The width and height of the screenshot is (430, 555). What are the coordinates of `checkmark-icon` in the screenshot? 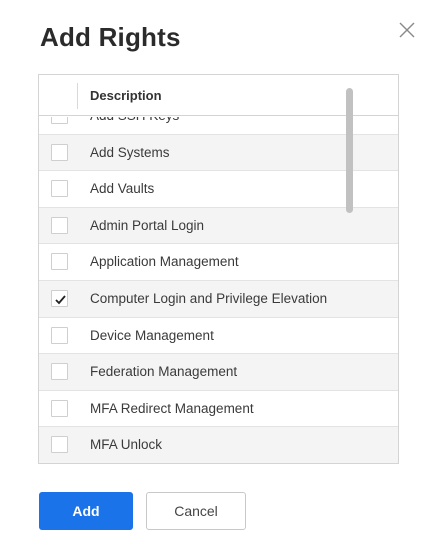 It's located at (60, 300).